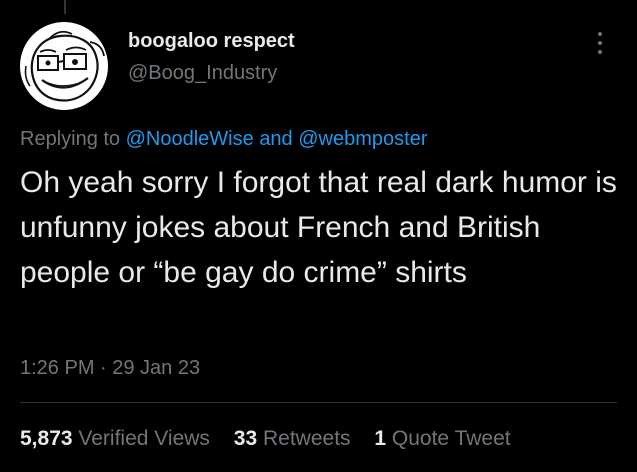 Image resolution: width=637 pixels, height=472 pixels. I want to click on author-names: boogaloo respect @Boog_Industry, so click(211, 57).